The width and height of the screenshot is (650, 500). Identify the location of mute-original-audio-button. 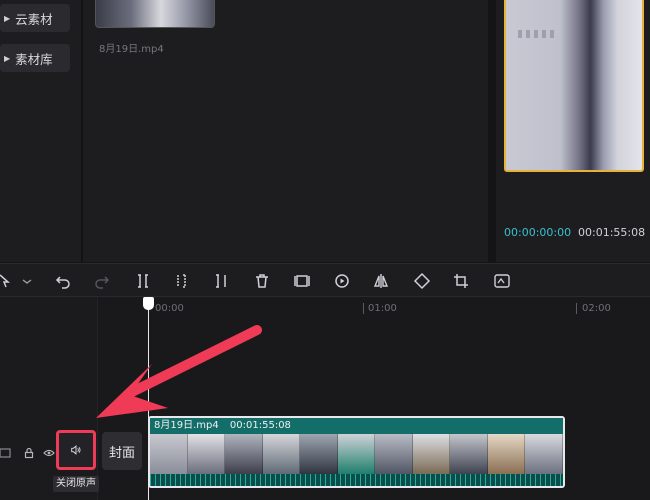
(76, 450).